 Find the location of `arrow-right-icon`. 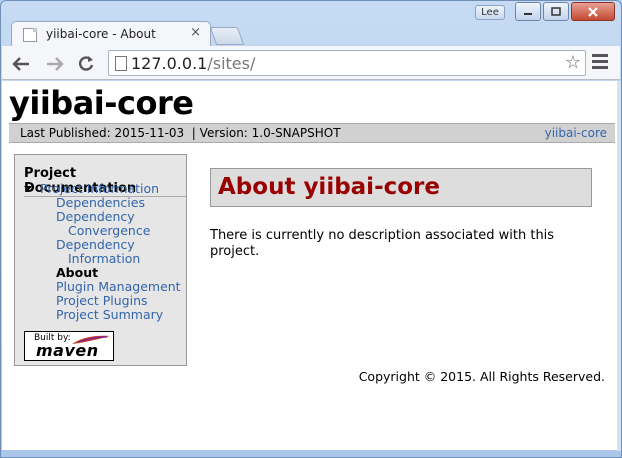

arrow-right-icon is located at coordinates (55, 64).